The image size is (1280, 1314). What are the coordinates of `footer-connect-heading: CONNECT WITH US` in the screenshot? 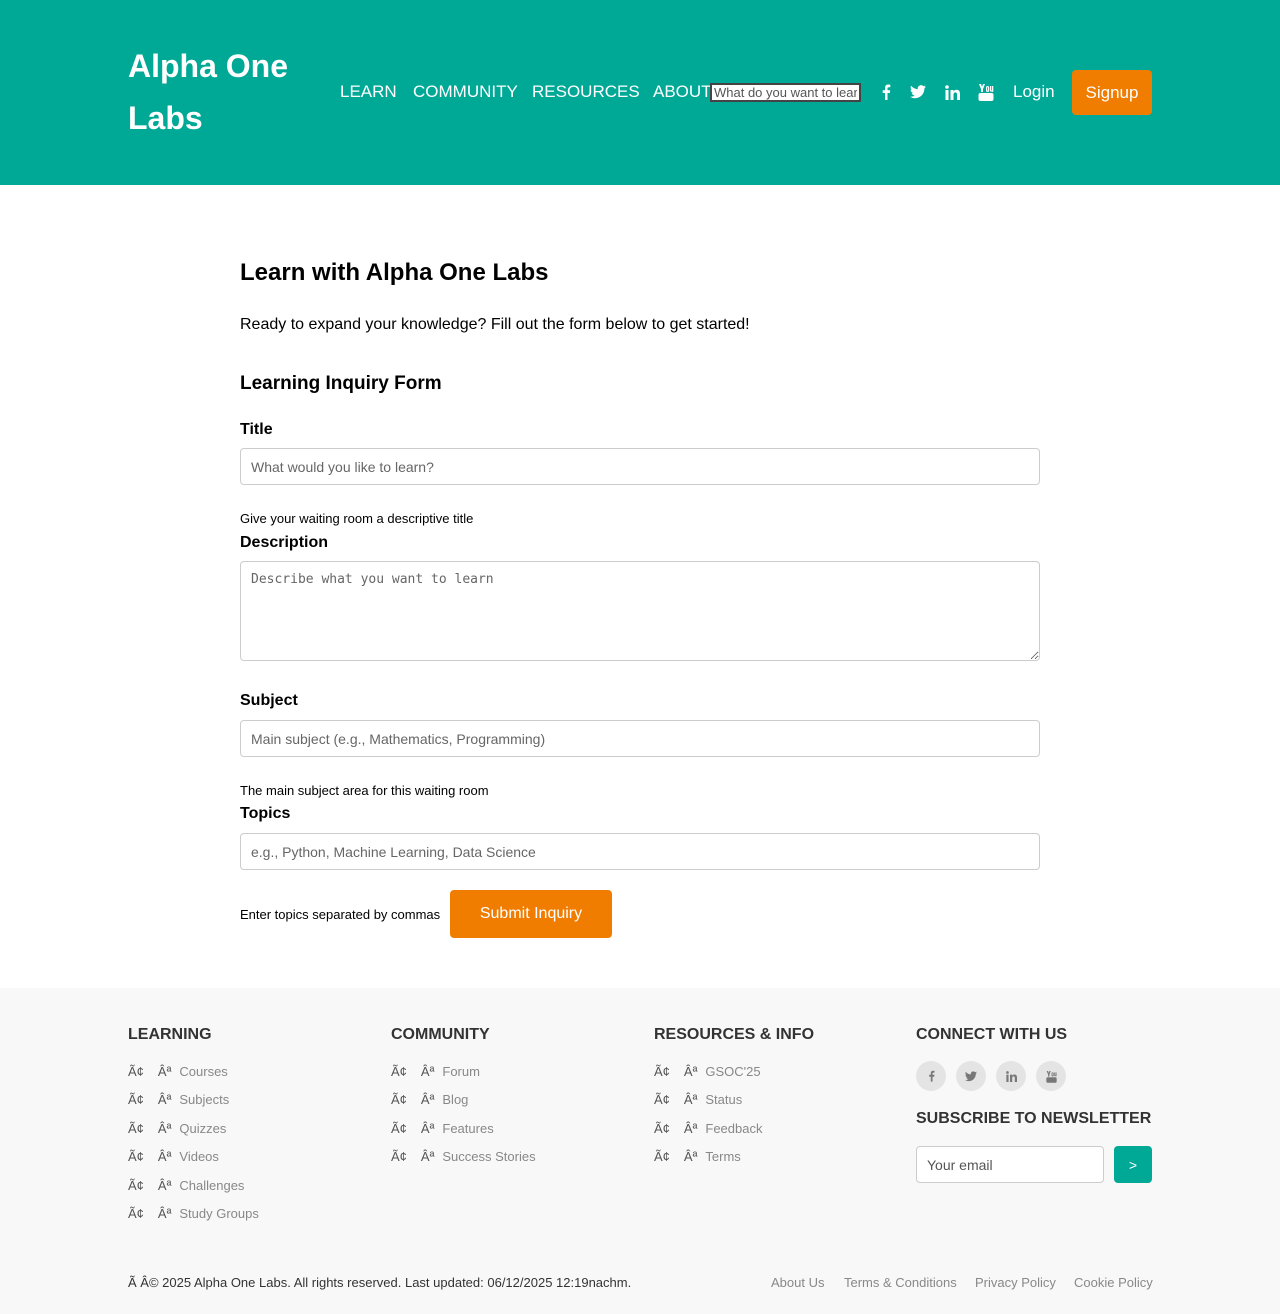 It's located at (992, 1034).